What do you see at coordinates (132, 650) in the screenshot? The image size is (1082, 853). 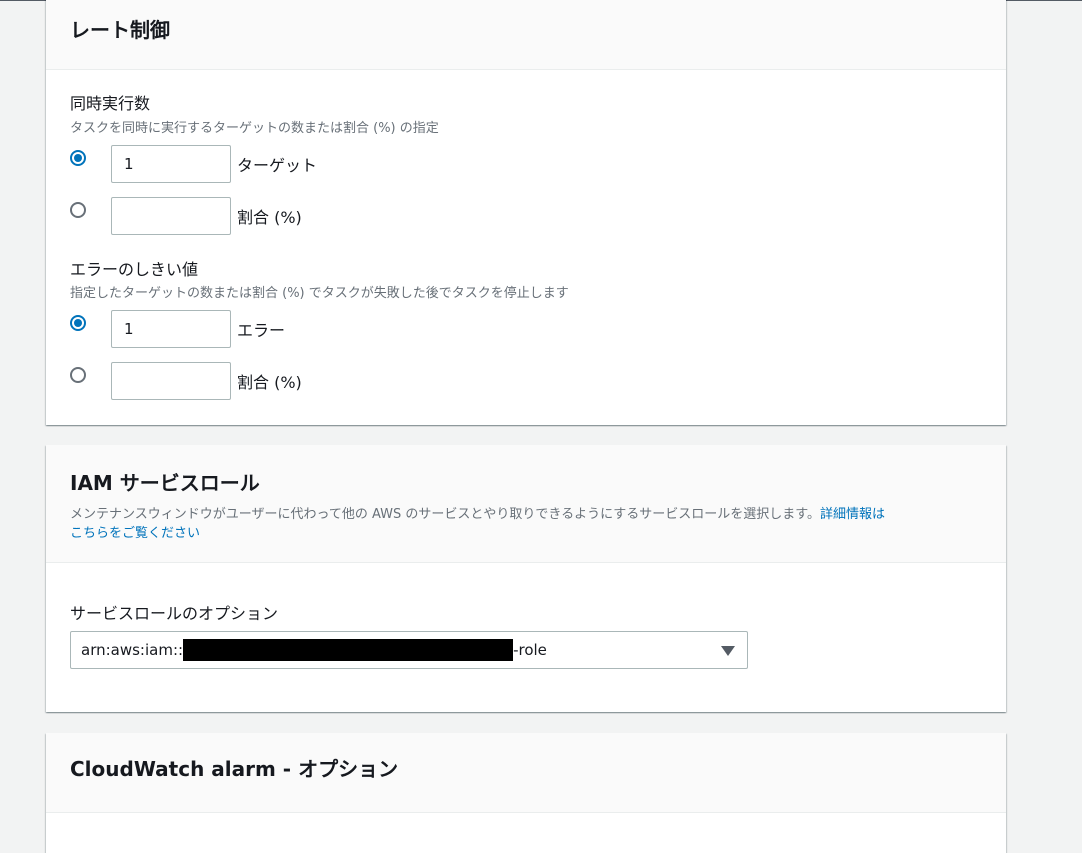 I see `selected-role-prefix: arn:aws:iam::` at bounding box center [132, 650].